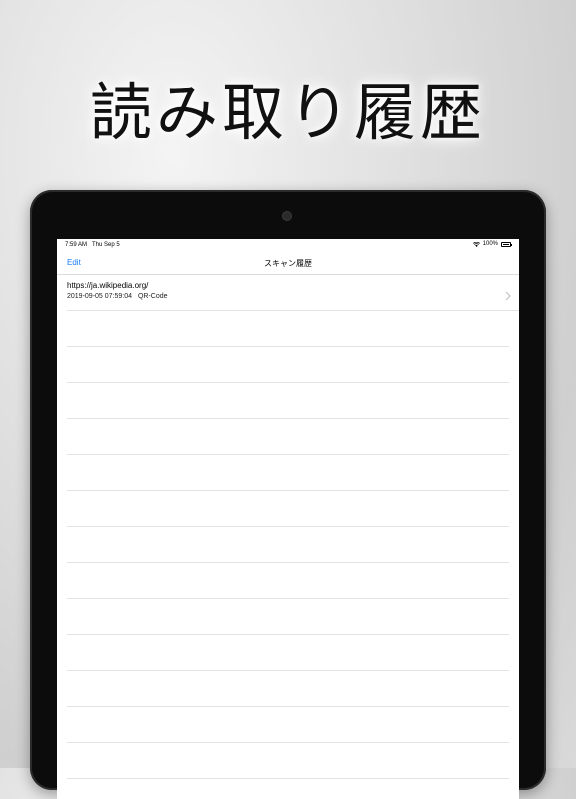 The height and width of the screenshot is (799, 576). I want to click on history-timestamp: 2019-09-05 07:59:04, so click(99, 296).